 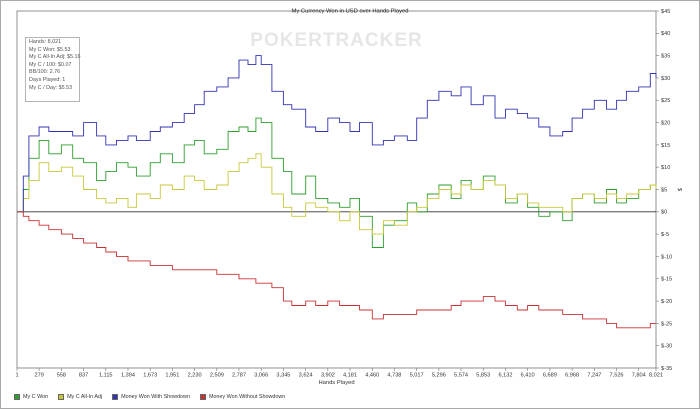 I want to click on stat-allin-adj: My C All-In Adj: $5.16, so click(x=55, y=57).